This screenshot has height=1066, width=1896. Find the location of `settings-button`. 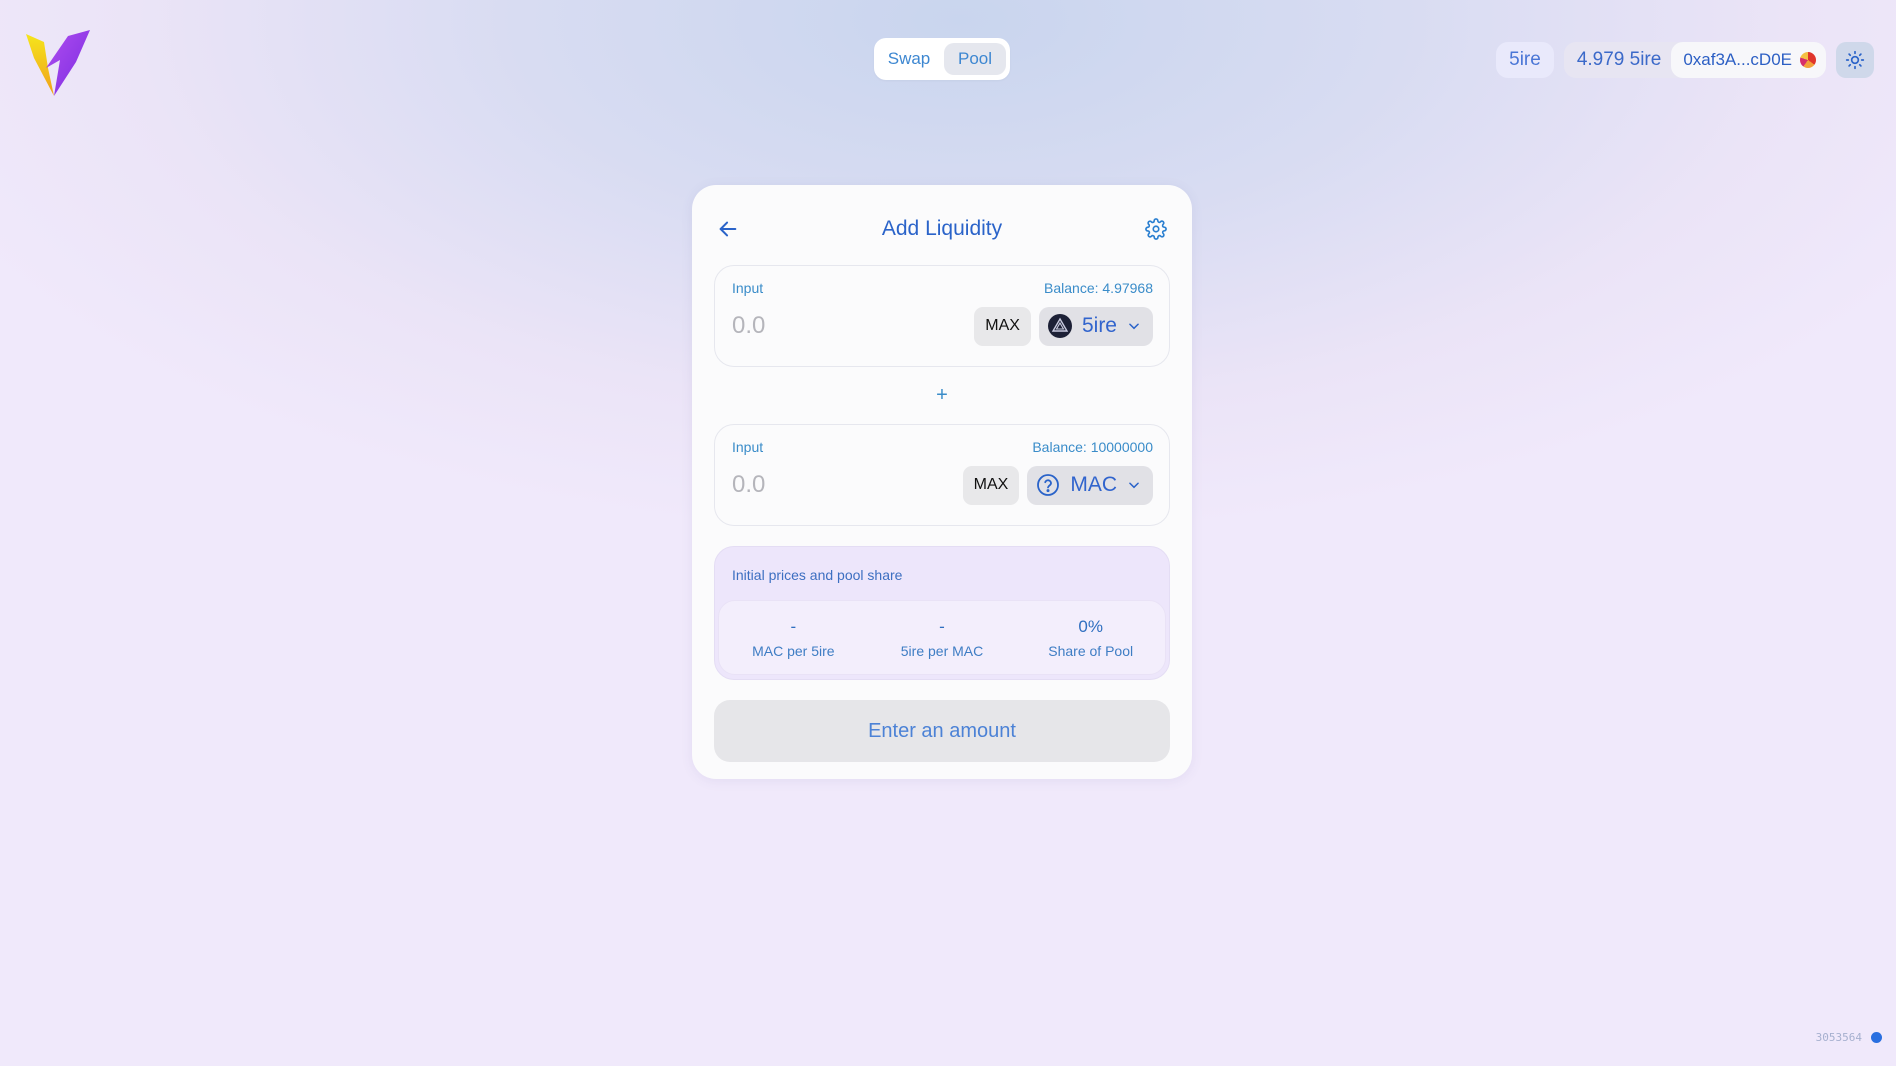

settings-button is located at coordinates (1156, 229).